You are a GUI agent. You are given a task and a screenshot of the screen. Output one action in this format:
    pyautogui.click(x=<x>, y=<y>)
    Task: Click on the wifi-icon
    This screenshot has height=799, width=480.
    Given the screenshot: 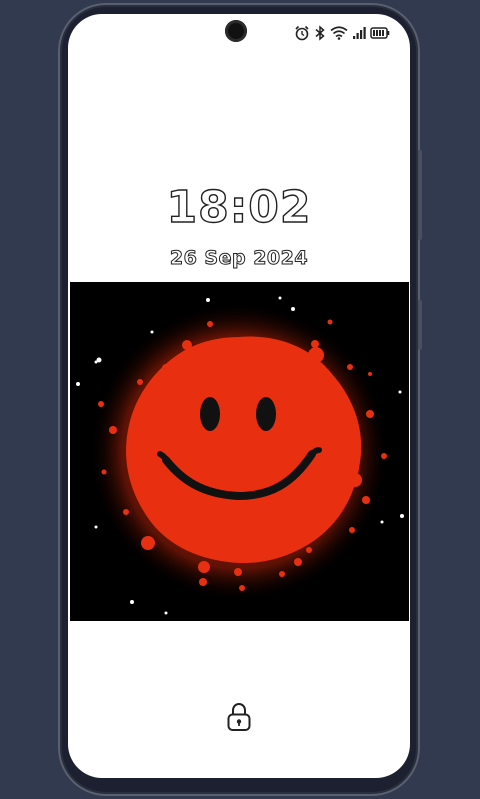 What is the action you would take?
    pyautogui.click(x=339, y=33)
    